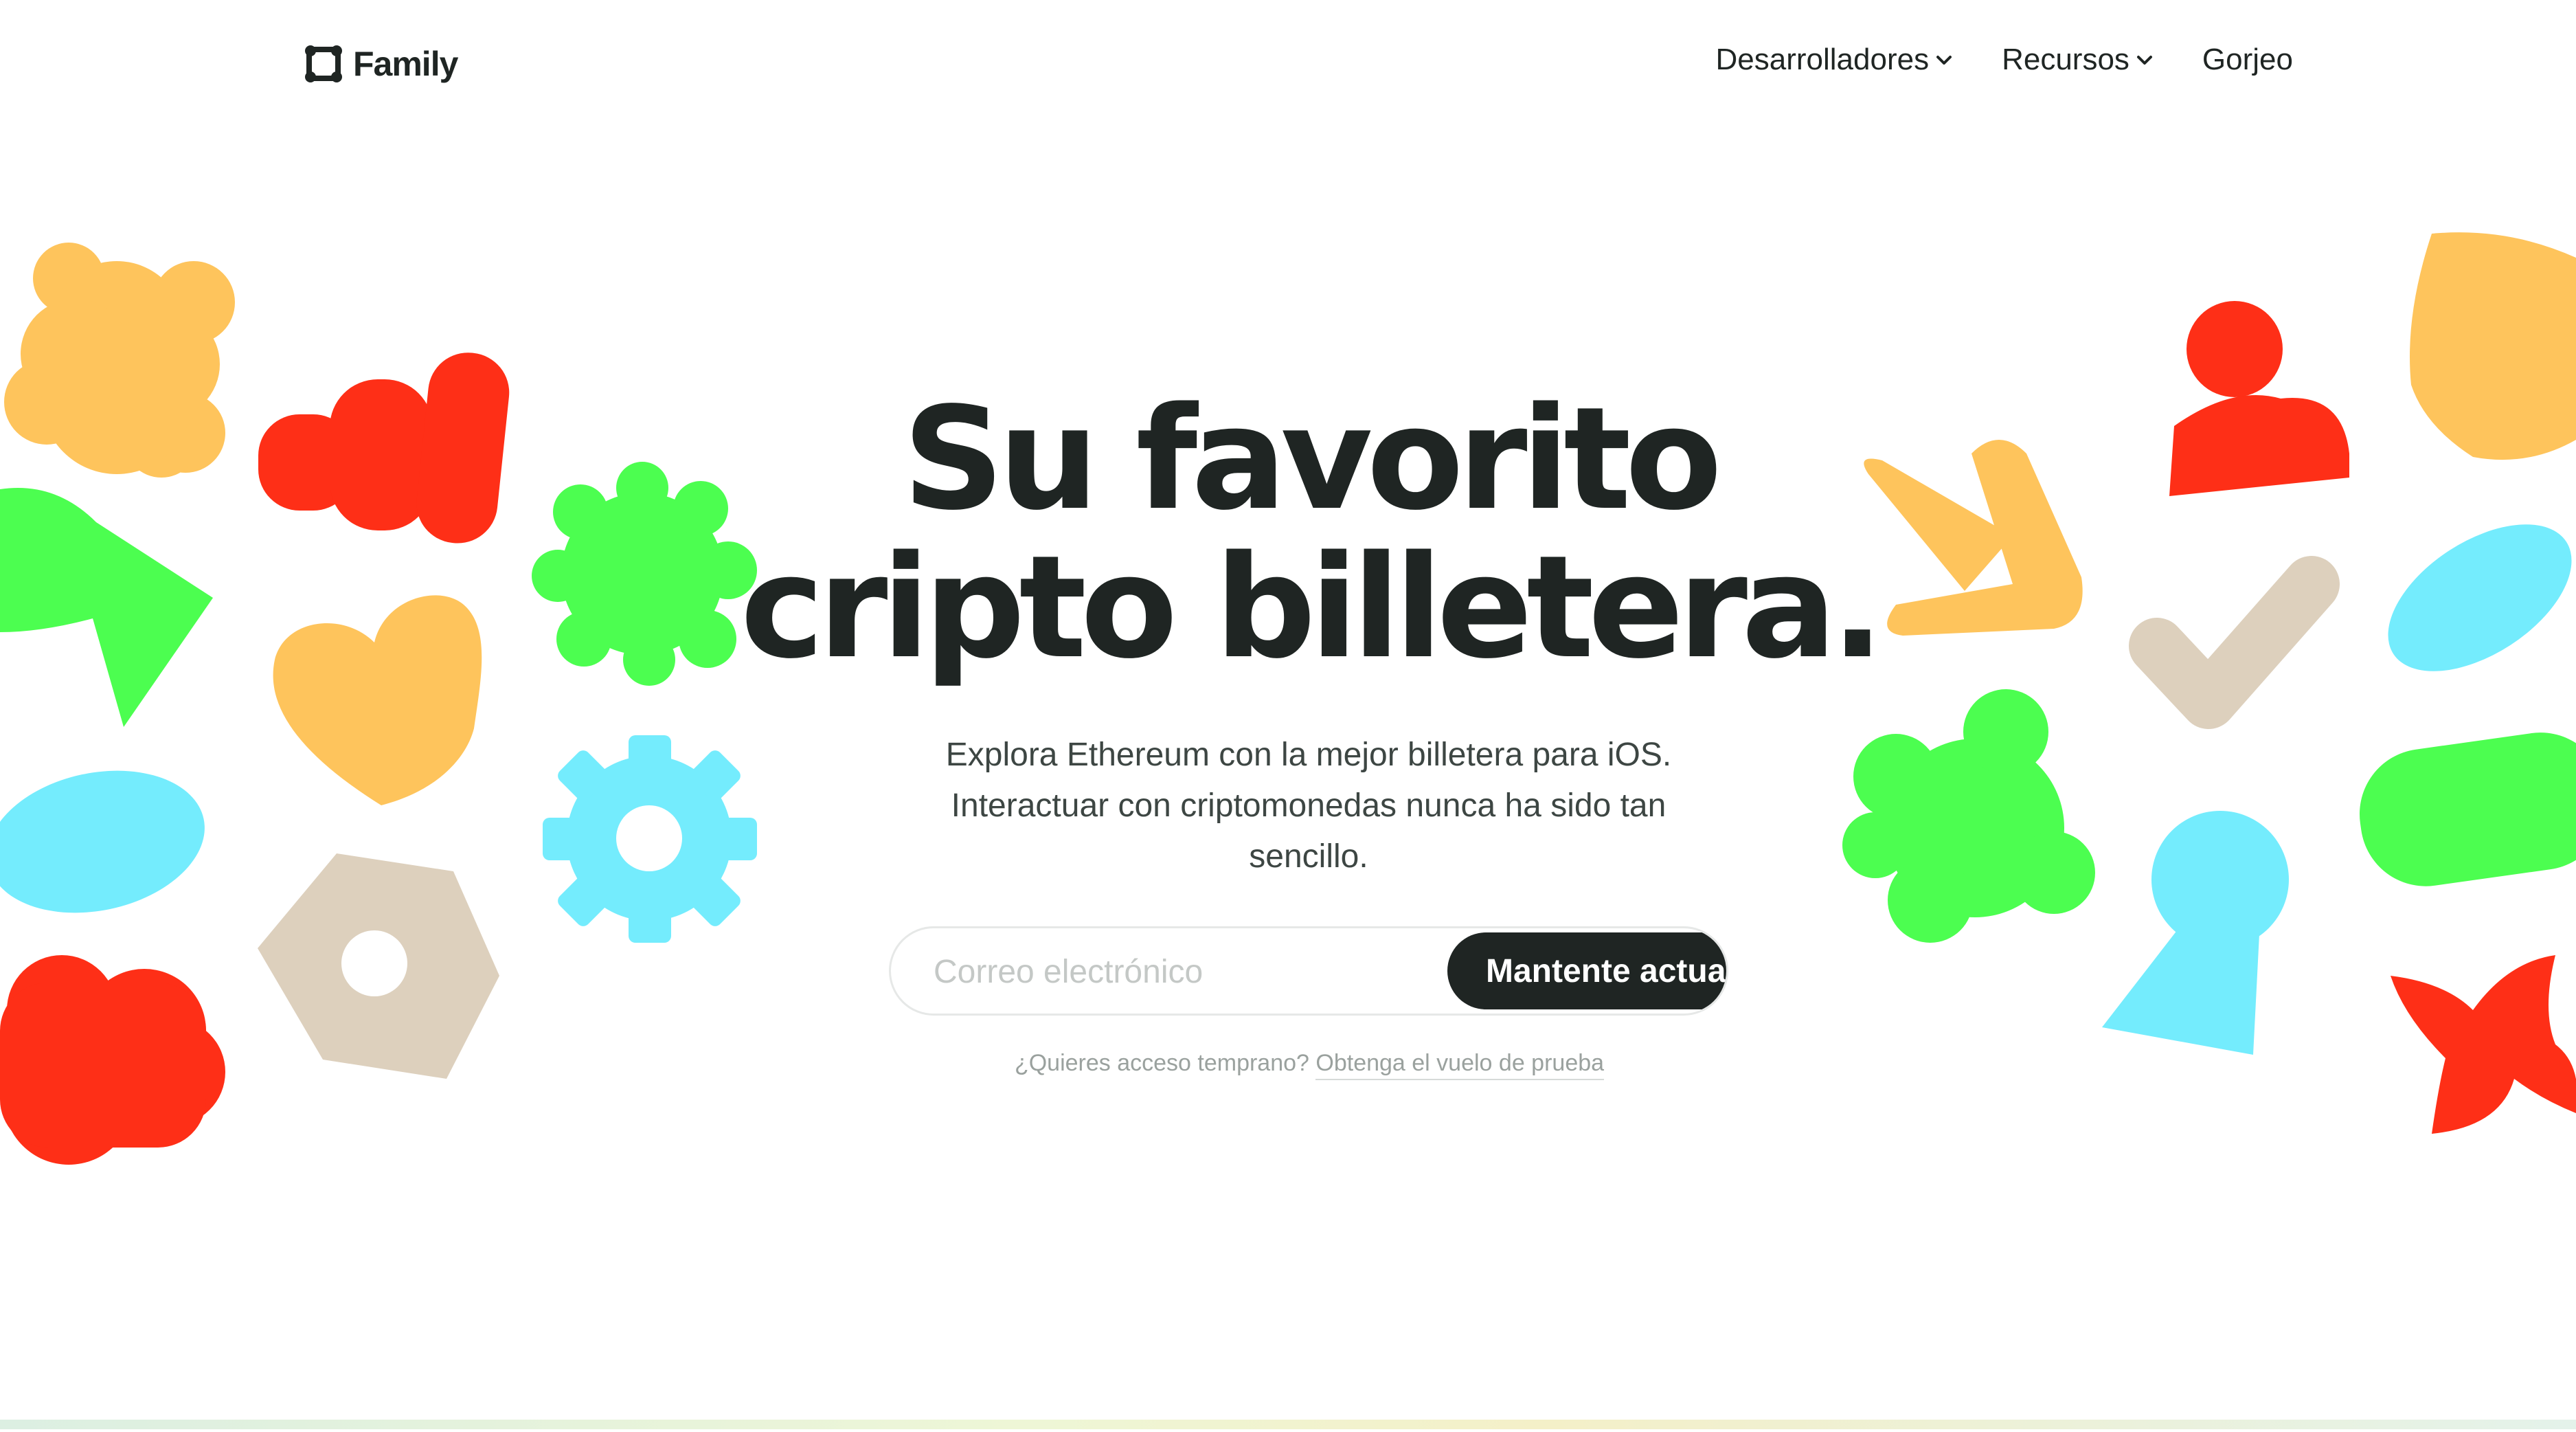 The width and height of the screenshot is (2576, 1432). I want to click on signup-form: Mantente actualizado, so click(1308, 971).